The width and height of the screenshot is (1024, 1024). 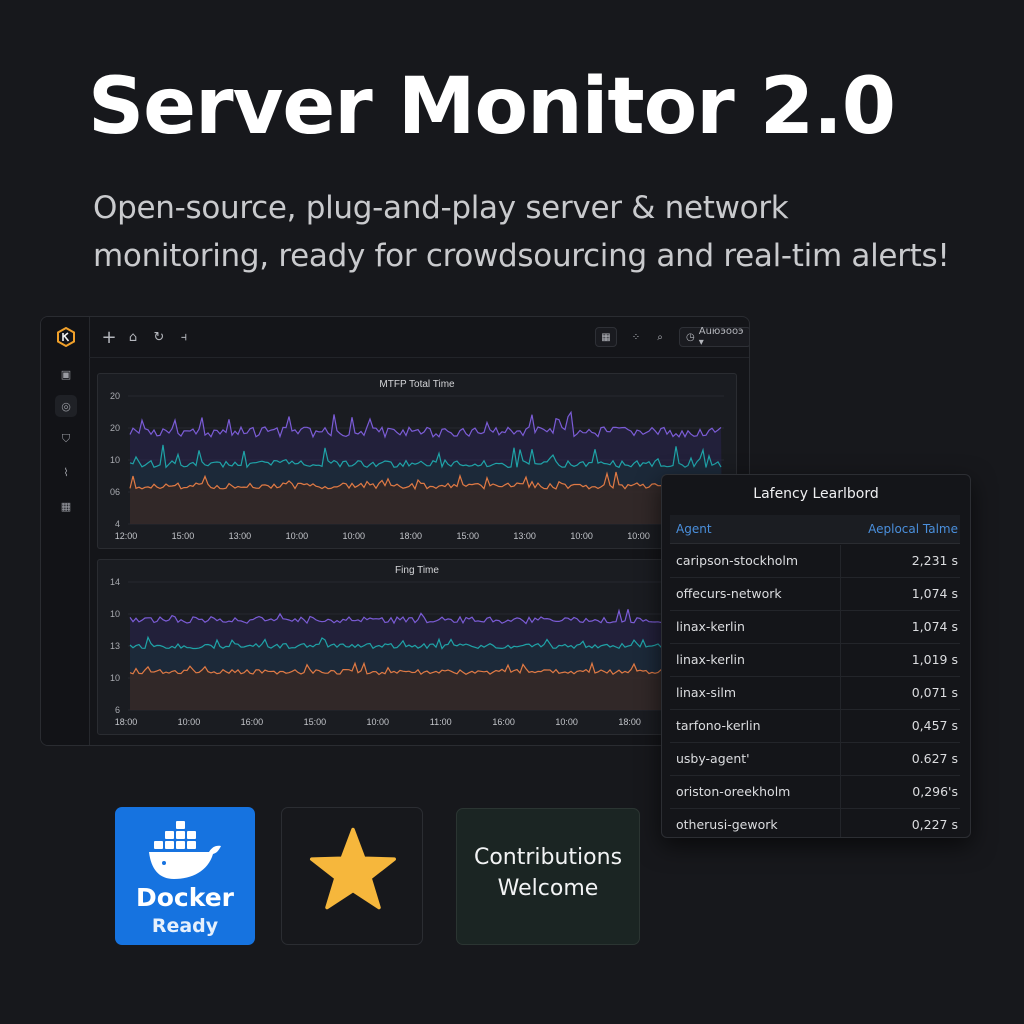 What do you see at coordinates (815, 660) in the screenshot?
I see `leaderboard-row: linax-kerlin 1,019 s` at bounding box center [815, 660].